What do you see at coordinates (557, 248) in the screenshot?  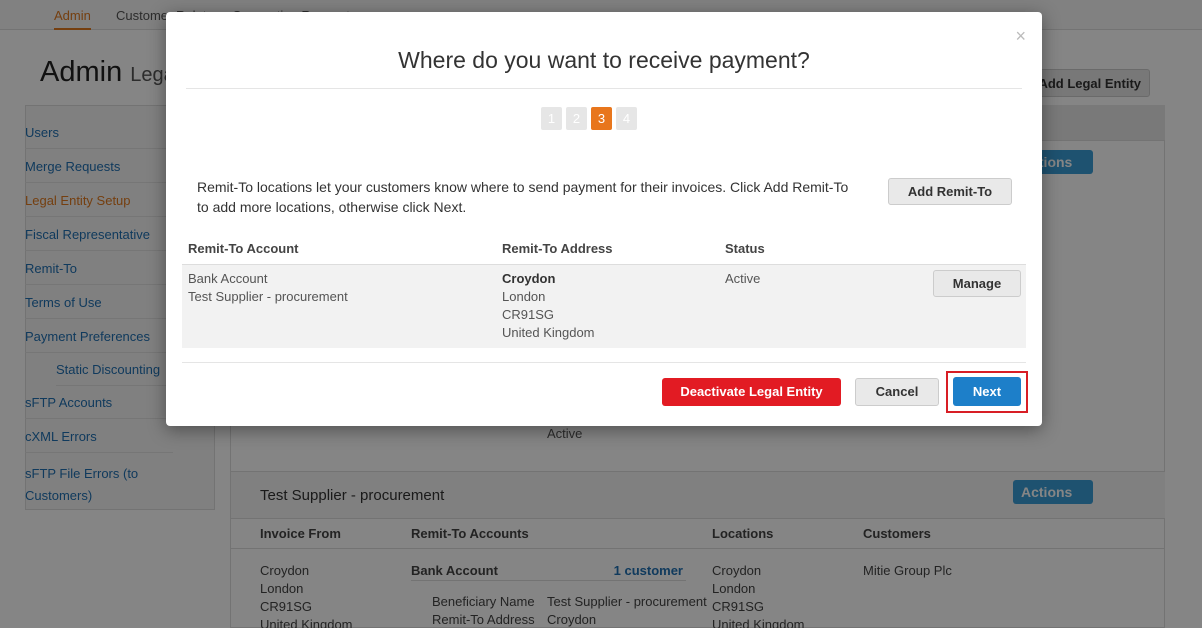 I see `column-remit-to-address: Remit-To Address` at bounding box center [557, 248].